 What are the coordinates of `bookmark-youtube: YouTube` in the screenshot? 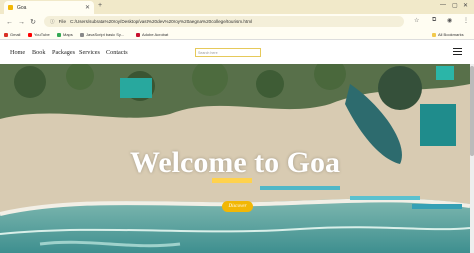 It's located at (39, 34).